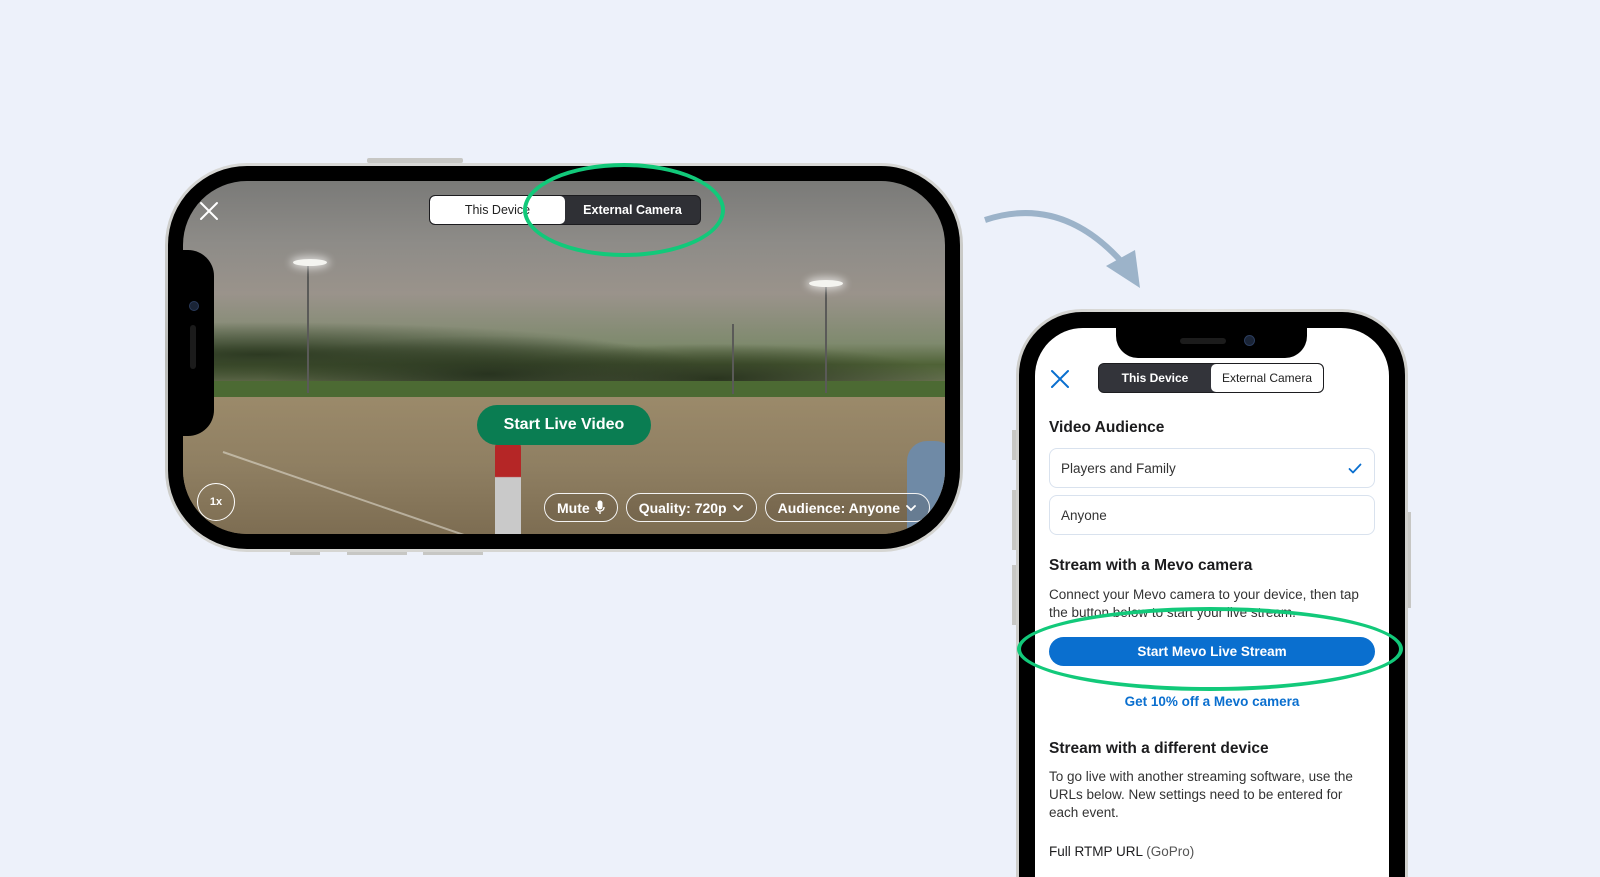 The height and width of the screenshot is (877, 1600). I want to click on stream-controls: Mute Quality: 720p Audience: Anyone, so click(737, 507).